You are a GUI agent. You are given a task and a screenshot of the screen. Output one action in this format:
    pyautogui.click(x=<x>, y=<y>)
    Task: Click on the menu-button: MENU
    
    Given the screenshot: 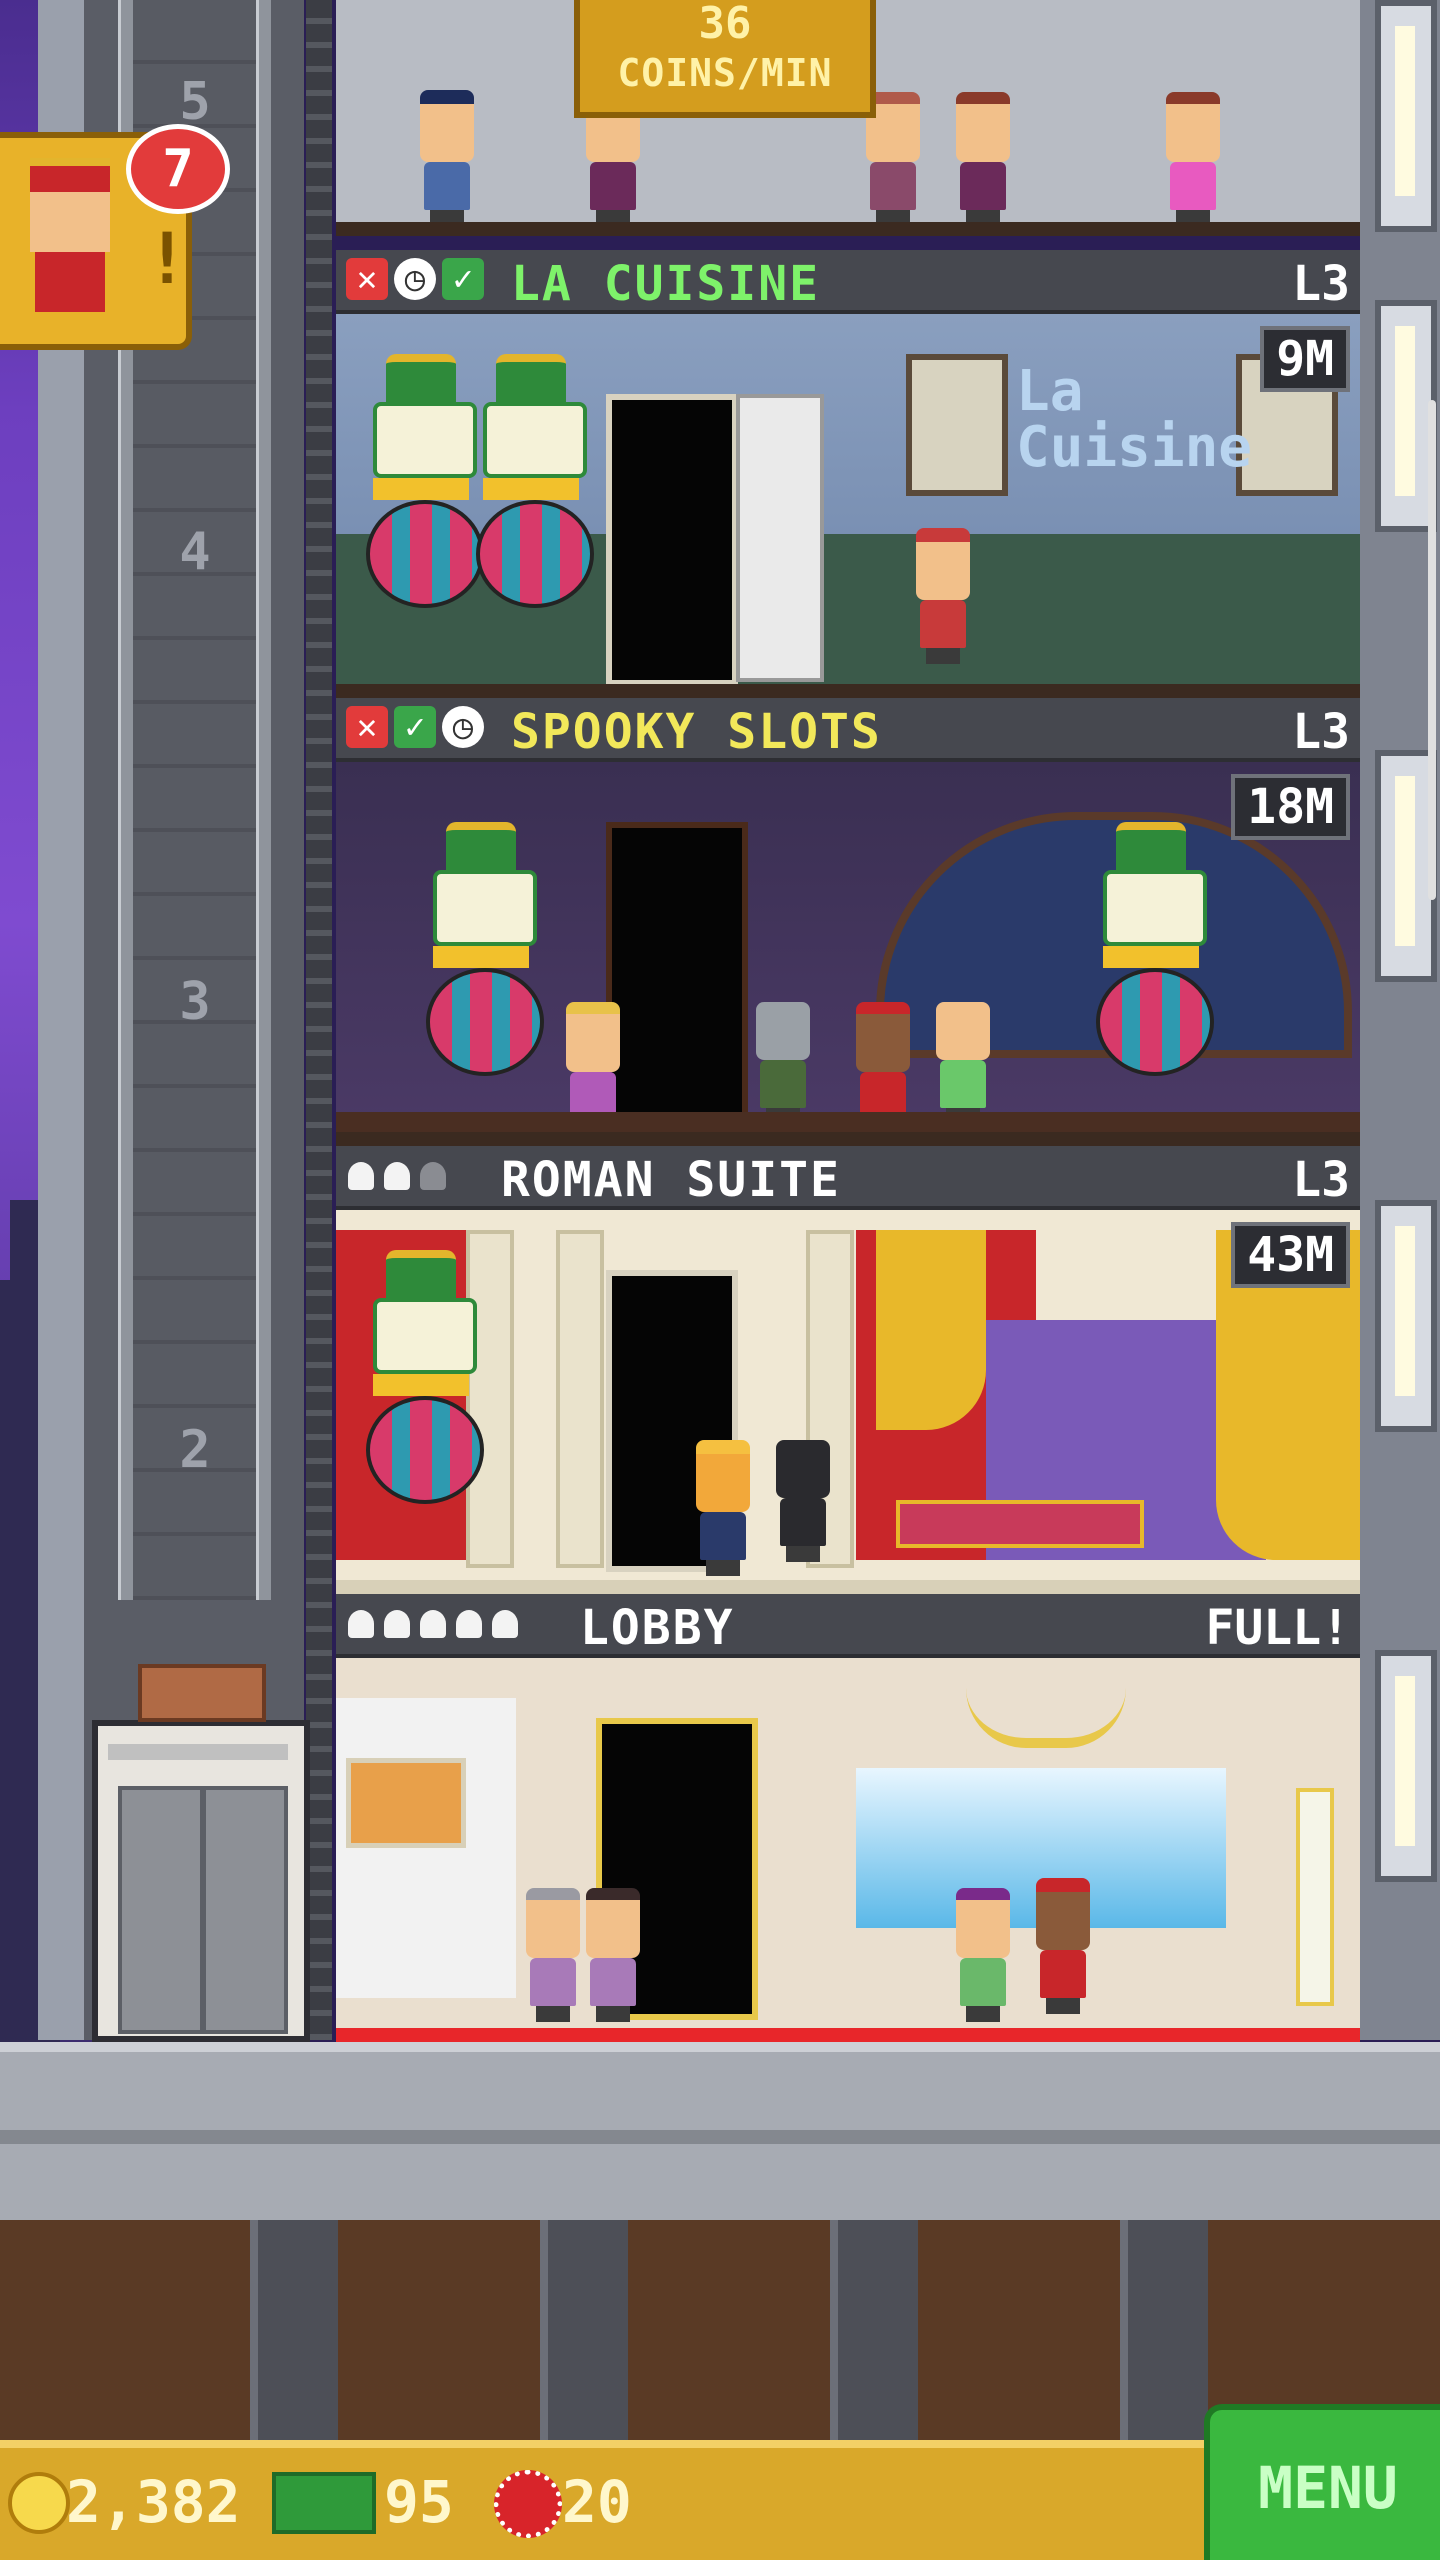 What is the action you would take?
    pyautogui.click(x=1322, y=2482)
    